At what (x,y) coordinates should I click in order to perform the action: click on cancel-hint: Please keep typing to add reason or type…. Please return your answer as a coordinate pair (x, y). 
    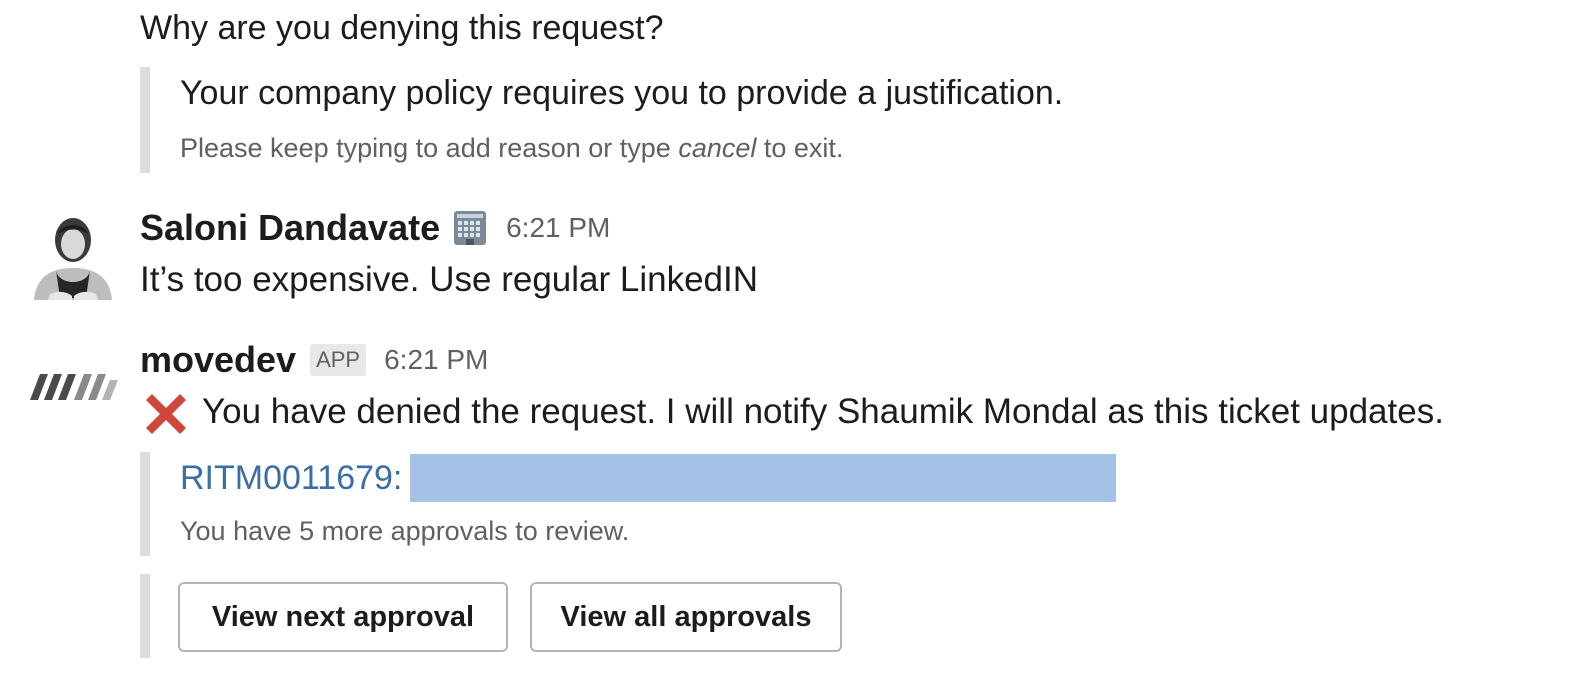
    Looking at the image, I should click on (511, 148).